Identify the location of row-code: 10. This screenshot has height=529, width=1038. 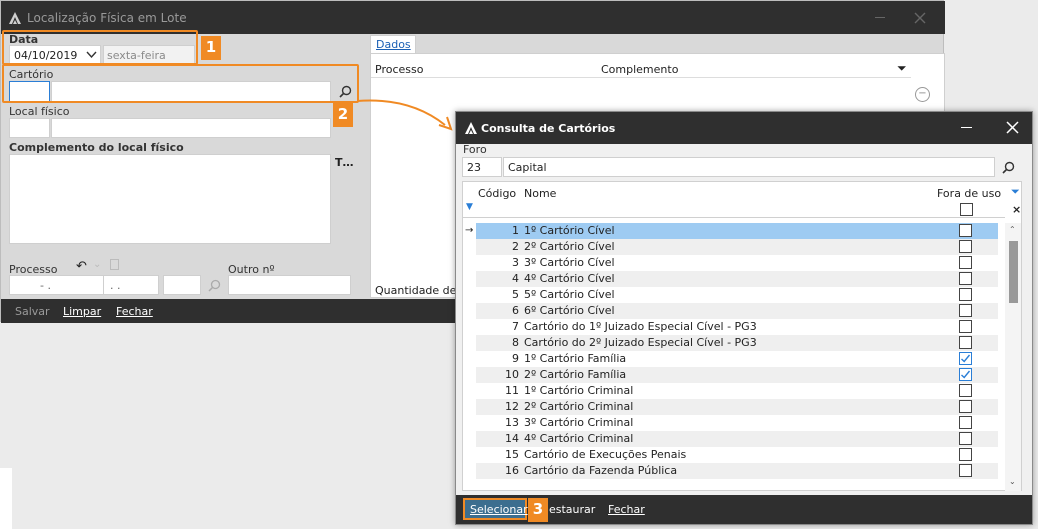
(512, 374).